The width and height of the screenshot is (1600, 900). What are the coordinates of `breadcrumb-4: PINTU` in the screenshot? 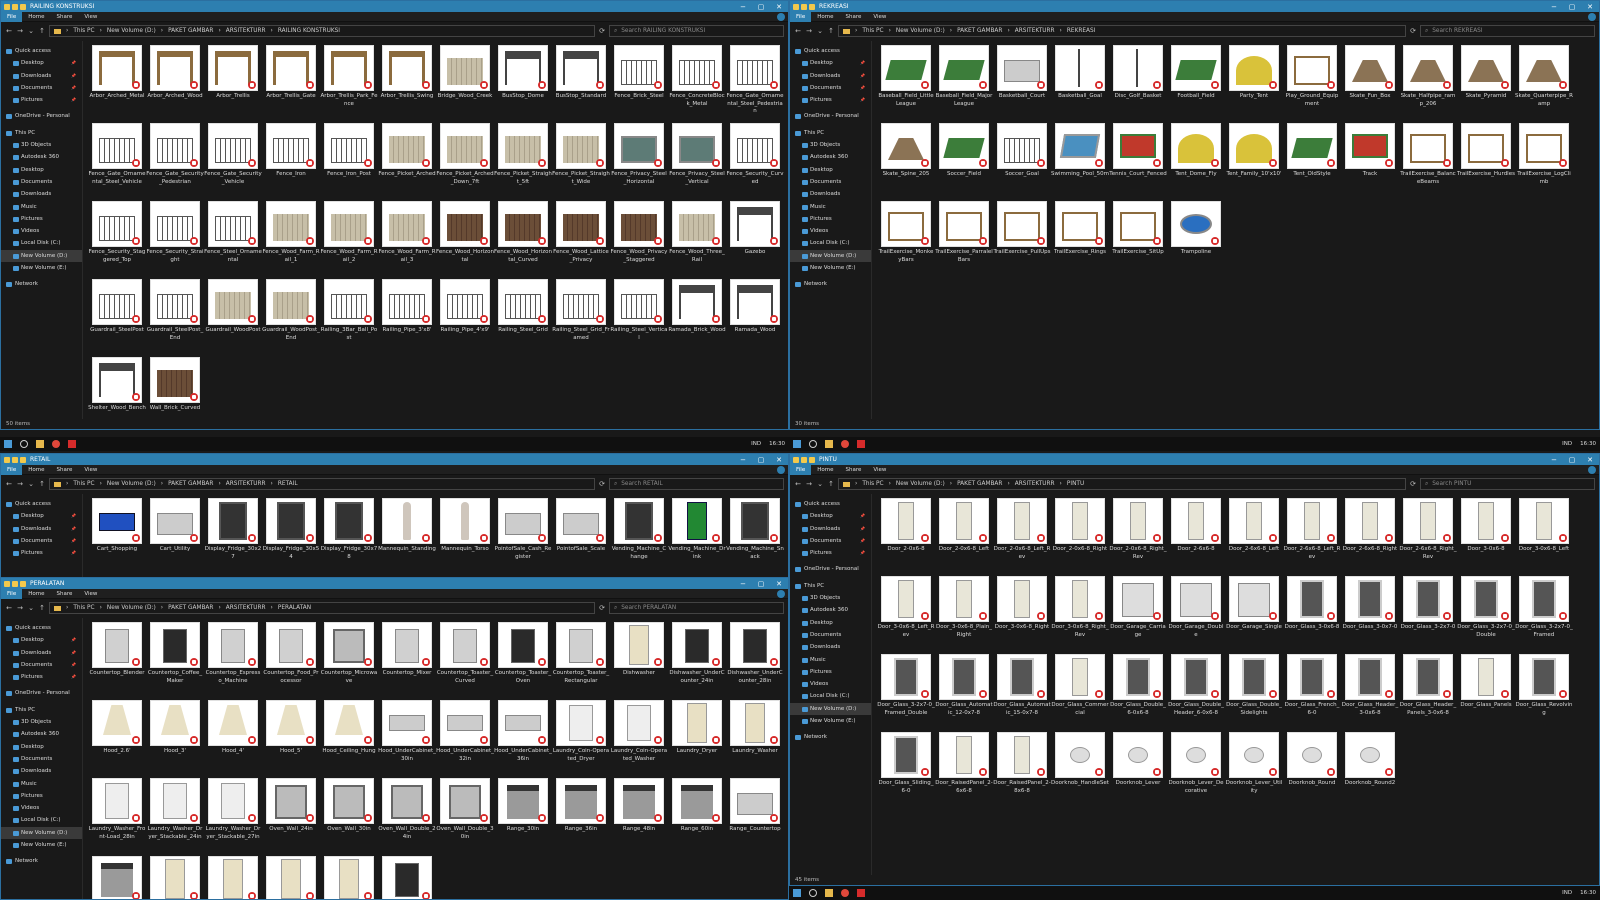 It's located at (1075, 484).